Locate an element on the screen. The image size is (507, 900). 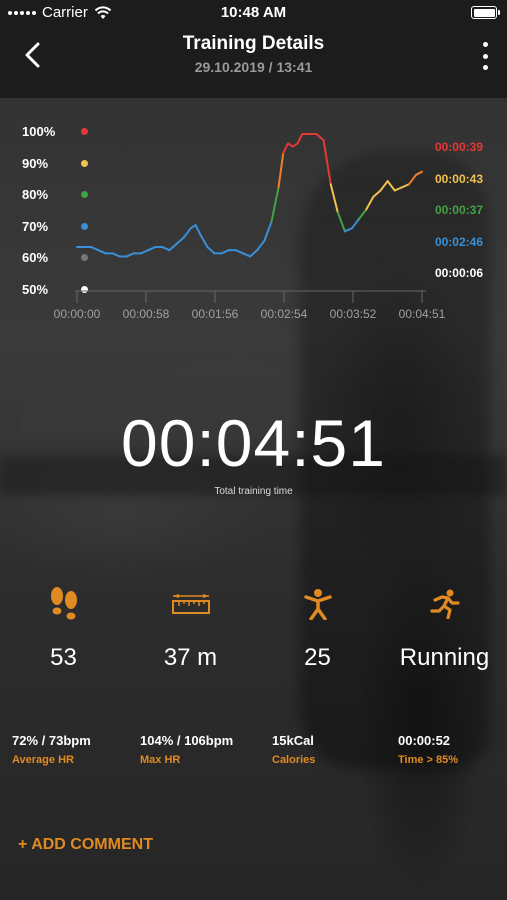
footsteps-icon is located at coordinates (63, 603).